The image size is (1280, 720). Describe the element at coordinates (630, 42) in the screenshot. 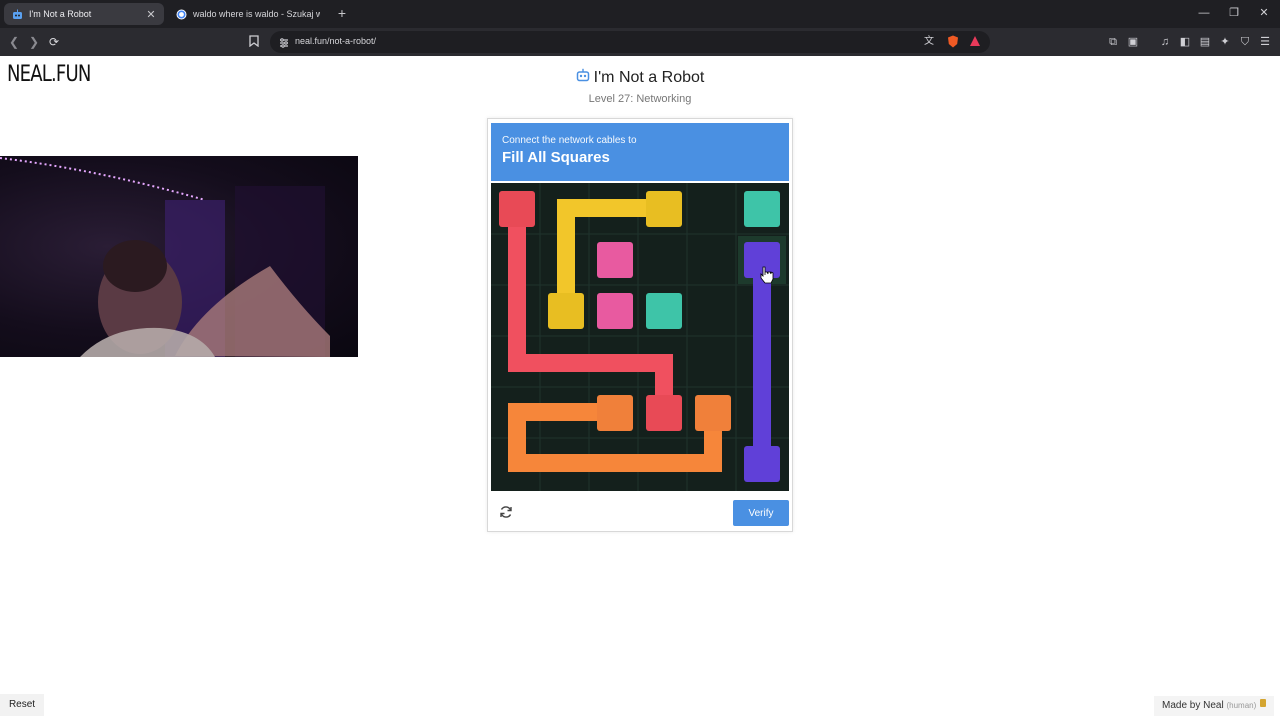

I see `address-bar: neal.fun/not-a-robot/ 文` at that location.